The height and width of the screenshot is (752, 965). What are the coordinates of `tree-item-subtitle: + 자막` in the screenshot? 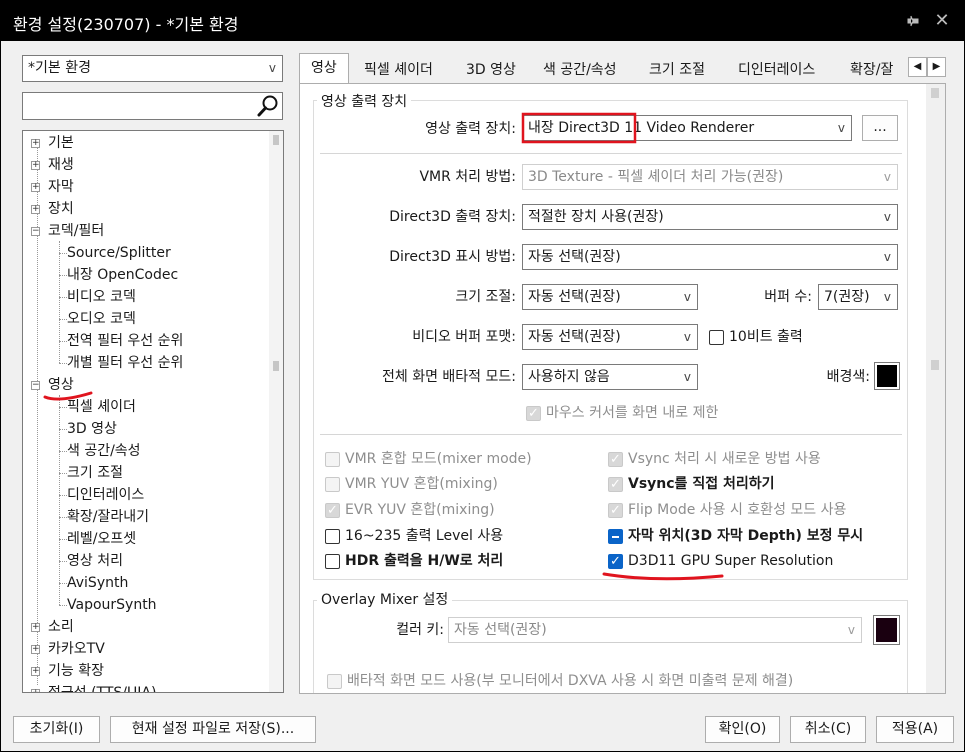 It's located at (52, 187).